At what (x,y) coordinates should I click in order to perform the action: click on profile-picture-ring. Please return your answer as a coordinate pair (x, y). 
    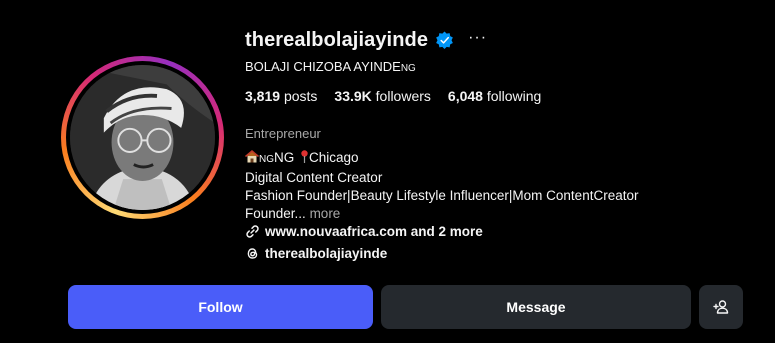
    Looking at the image, I should click on (142, 137).